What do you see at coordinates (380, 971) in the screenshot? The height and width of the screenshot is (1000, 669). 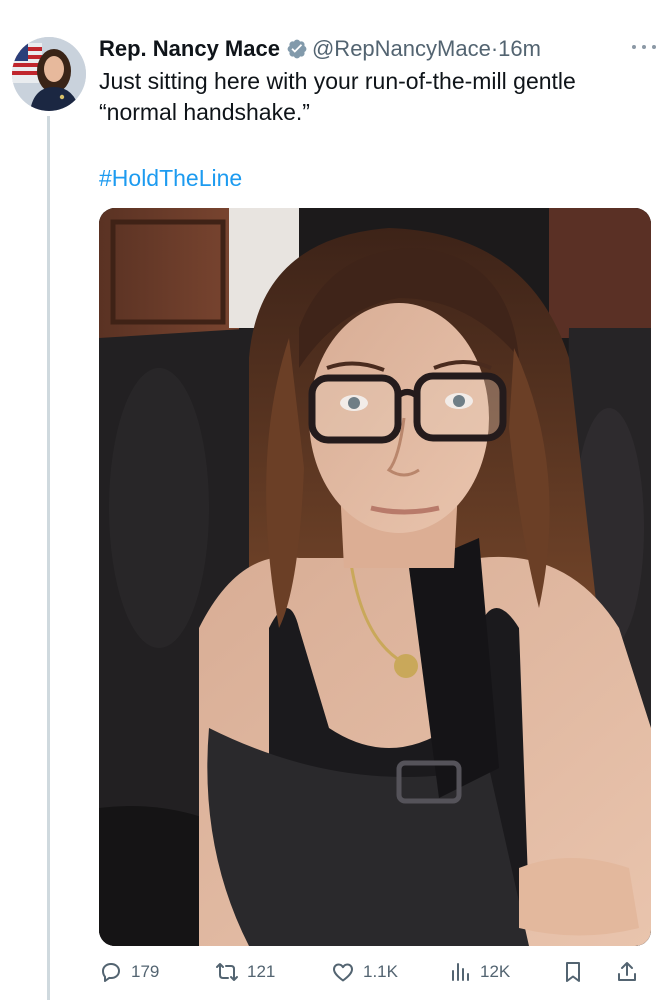 I see `like-count: 1.1K` at bounding box center [380, 971].